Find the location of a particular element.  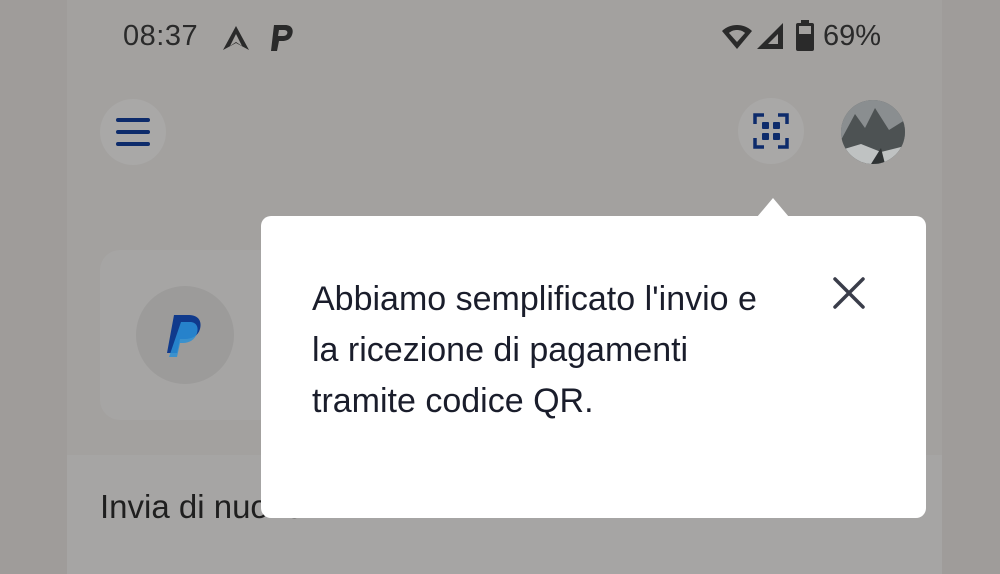

status-time: 08:37 is located at coordinates (161, 36).